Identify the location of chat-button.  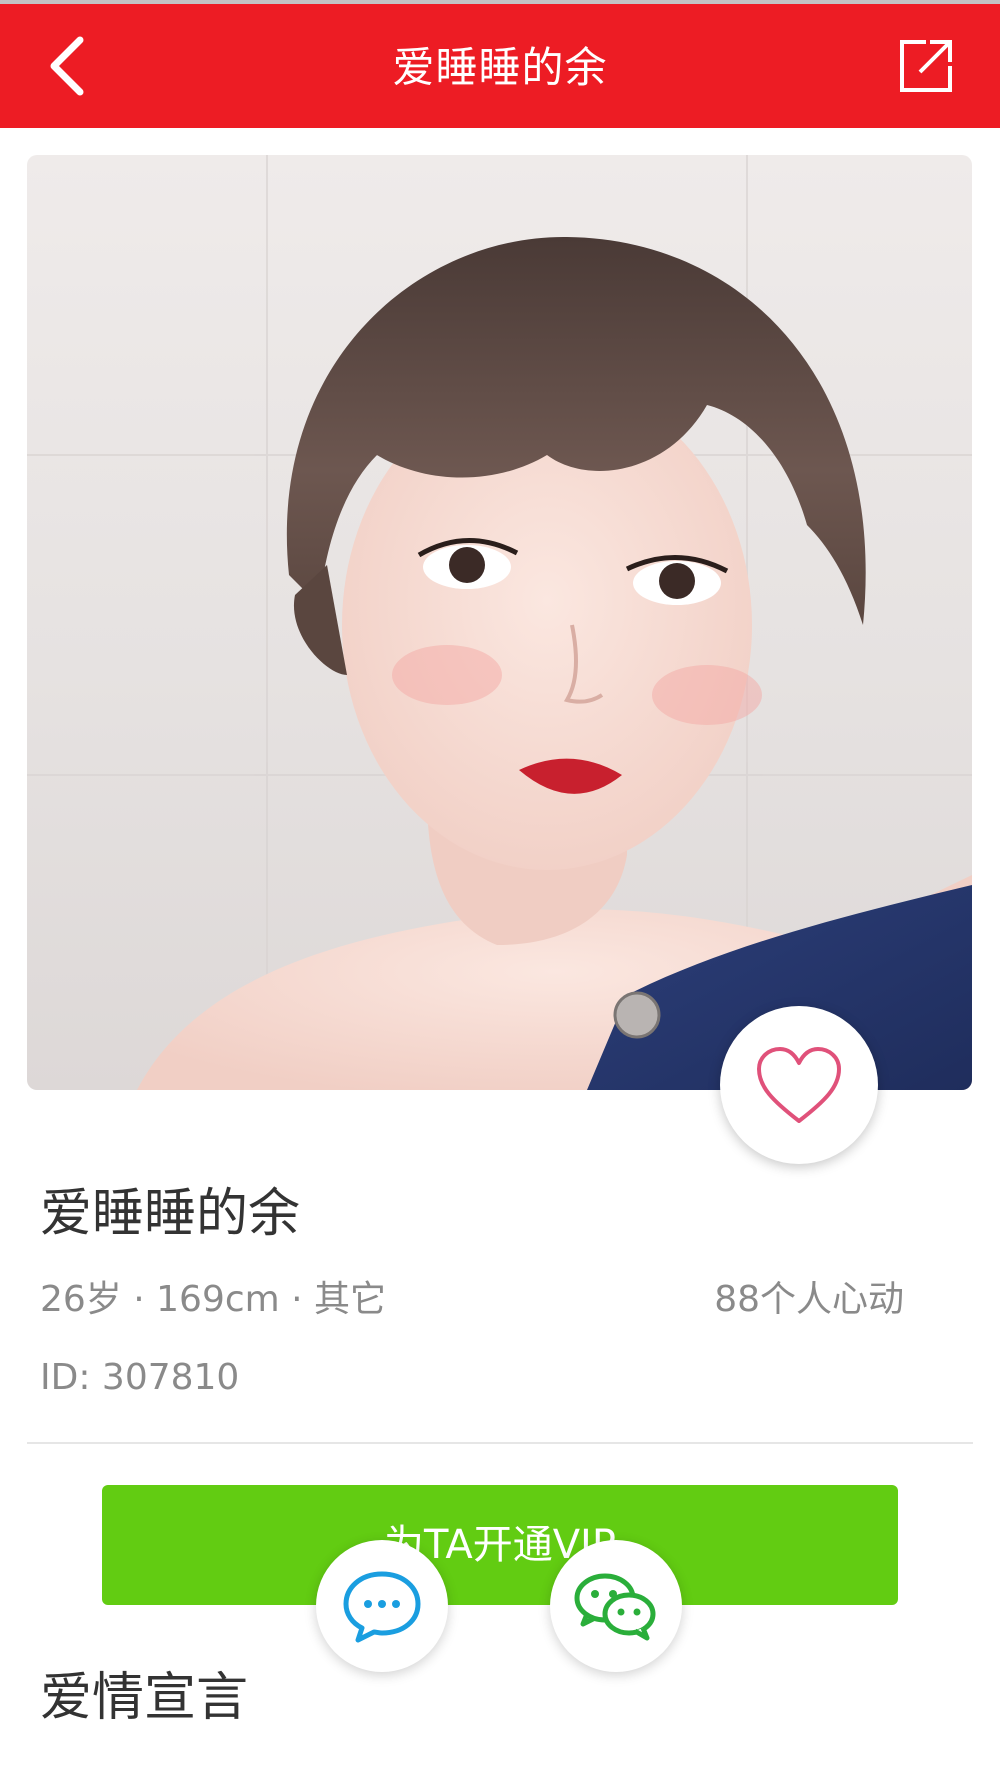
(382, 1606).